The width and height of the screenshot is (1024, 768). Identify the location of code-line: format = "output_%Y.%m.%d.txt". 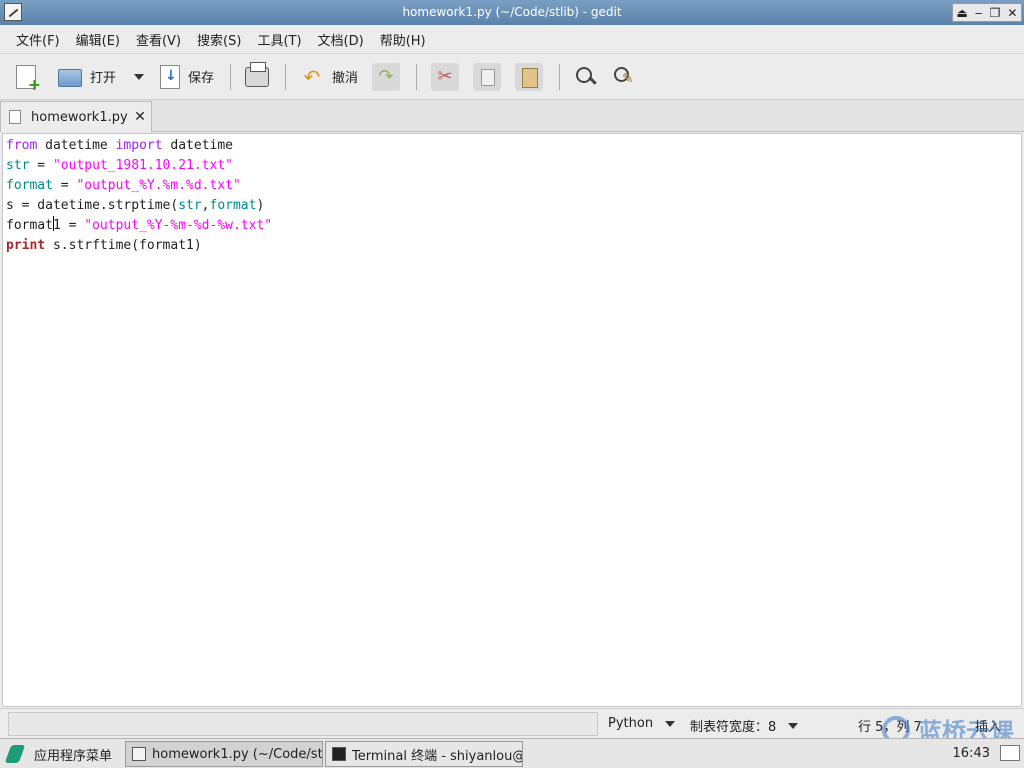
(513, 186).